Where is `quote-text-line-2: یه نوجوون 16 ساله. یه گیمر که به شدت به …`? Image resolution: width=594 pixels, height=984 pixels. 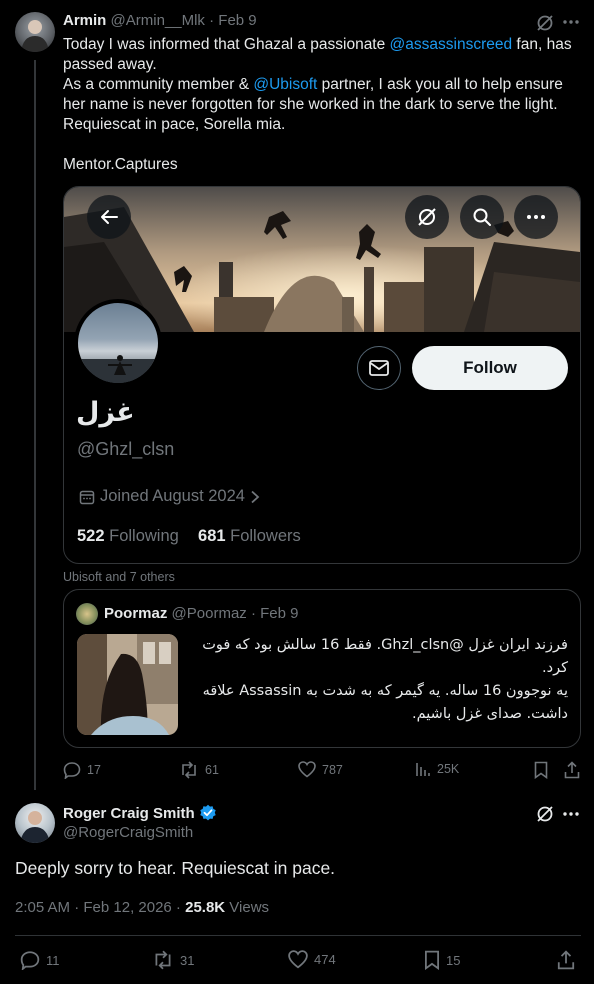
quote-text-line-2: یه نوجوون 16 ساله. یه گیمر که به شدت به … is located at coordinates (385, 691).